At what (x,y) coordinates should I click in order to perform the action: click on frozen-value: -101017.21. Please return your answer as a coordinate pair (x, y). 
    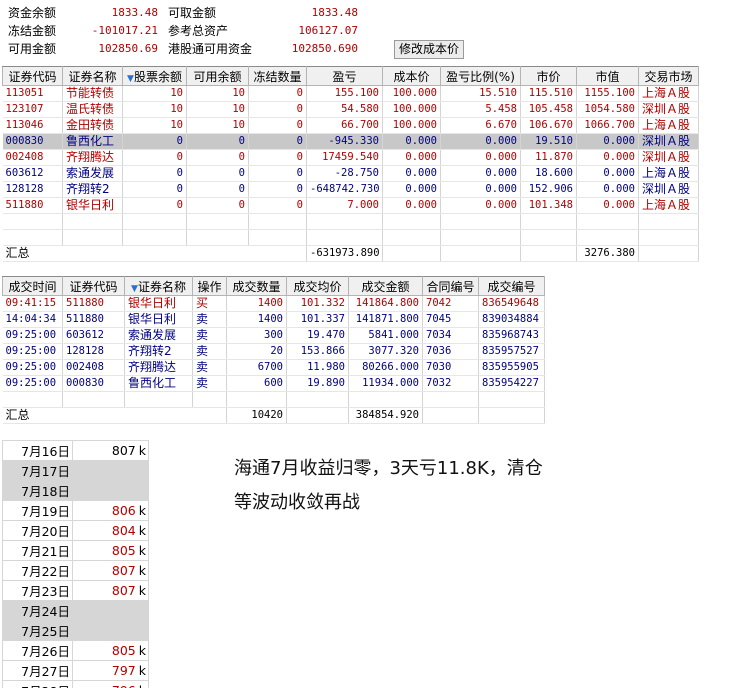
    Looking at the image, I should click on (124, 30).